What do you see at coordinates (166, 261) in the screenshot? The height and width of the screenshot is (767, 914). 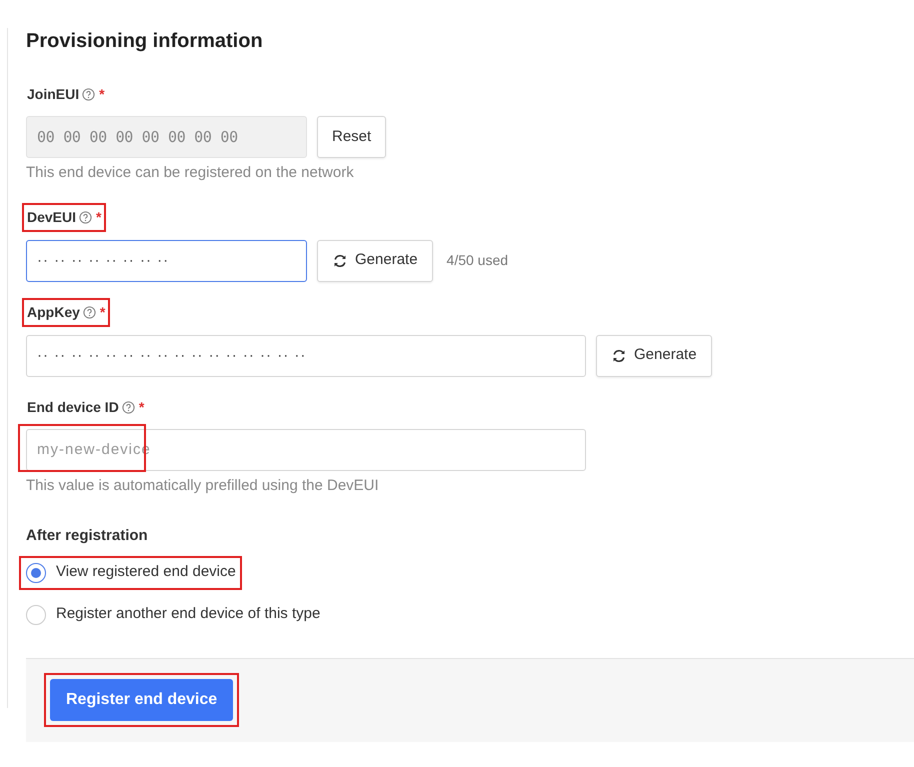 I see `input-field: ·· ·· ·· ·· ·· ·· ·· ··` at bounding box center [166, 261].